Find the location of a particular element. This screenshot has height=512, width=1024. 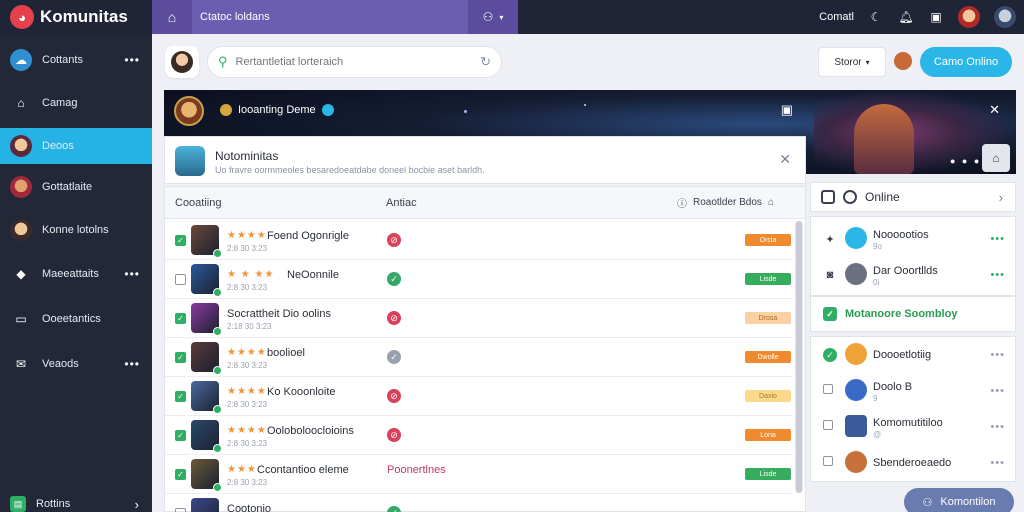

status-avatar is located at coordinates (903, 61).